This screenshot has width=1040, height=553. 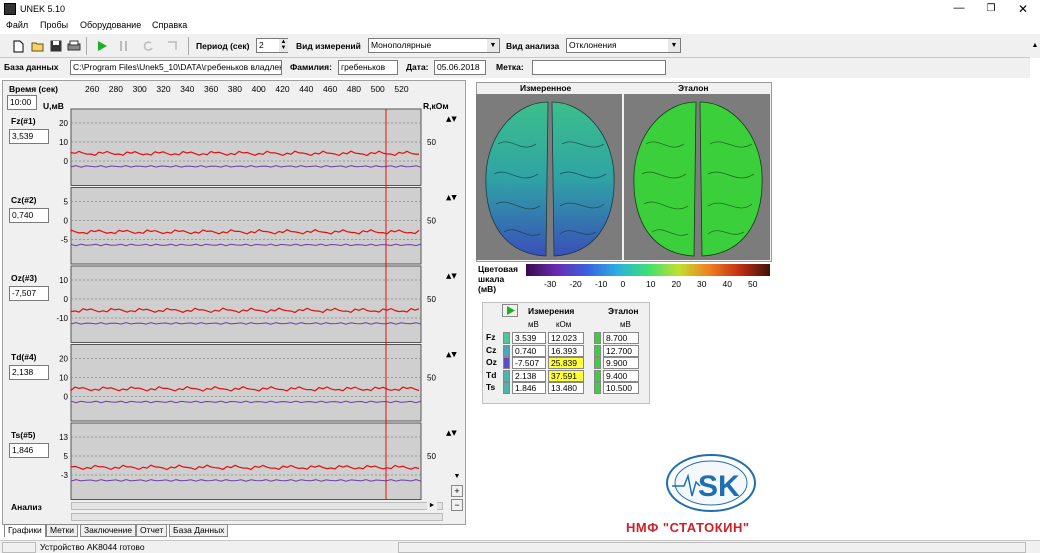 I want to click on menu-file: Файл, so click(x=17, y=25).